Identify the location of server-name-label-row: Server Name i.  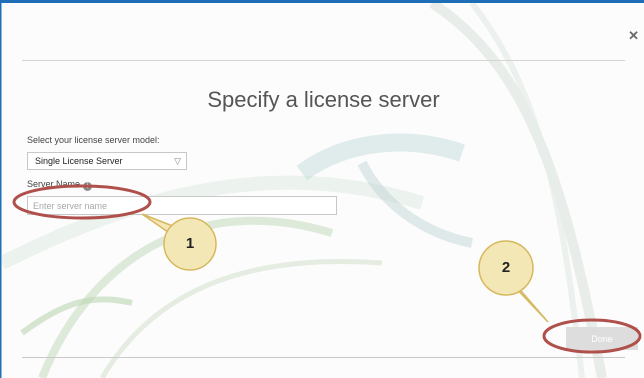
(60, 185).